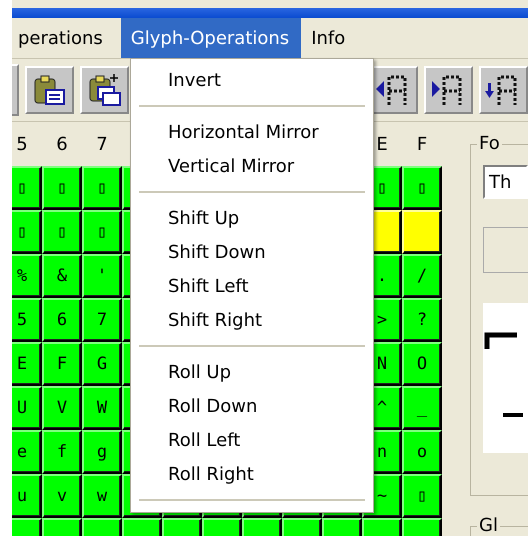  I want to click on text-field: Th, so click(505, 182).